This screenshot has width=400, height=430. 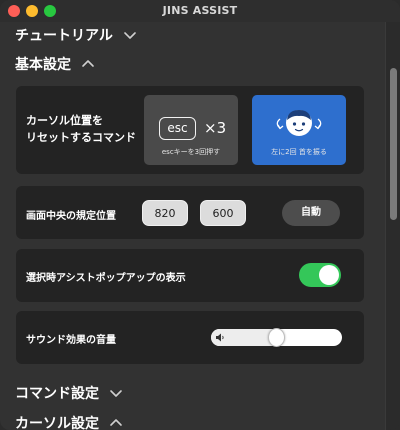 I want to click on head-shake-option-caption: 左に2回 首を振る, so click(x=299, y=152).